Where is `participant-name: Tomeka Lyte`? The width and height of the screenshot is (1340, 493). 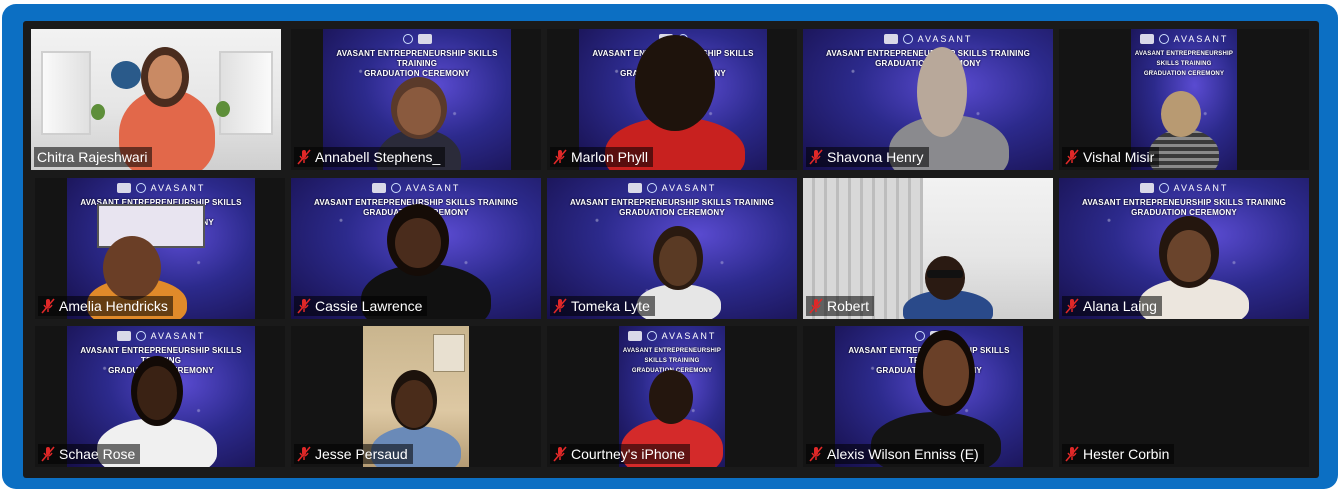
participant-name: Tomeka Lyte is located at coordinates (610, 306).